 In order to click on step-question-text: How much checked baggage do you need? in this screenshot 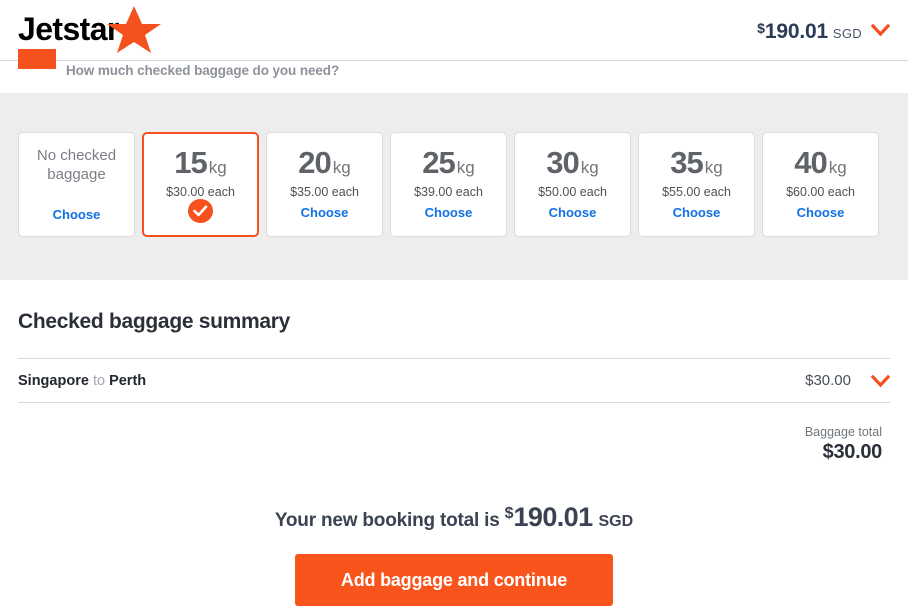, I will do `click(203, 70)`.